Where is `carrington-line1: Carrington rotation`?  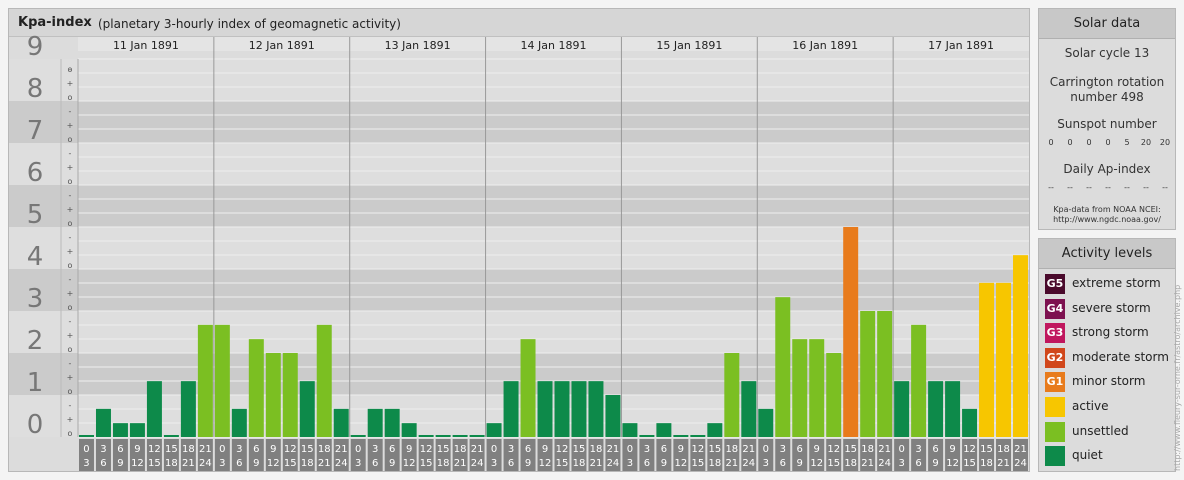 carrington-line1: Carrington rotation is located at coordinates (1107, 82).